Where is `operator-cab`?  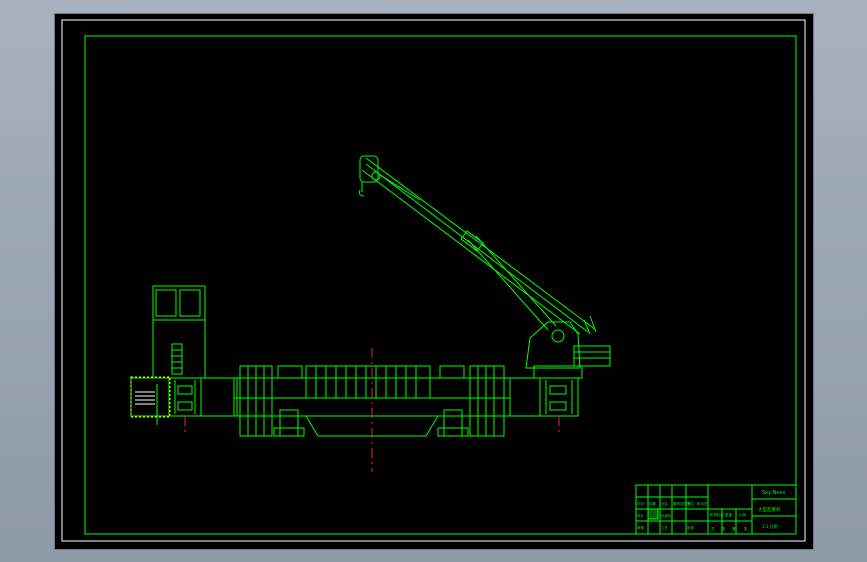
operator-cab is located at coordinates (179, 332).